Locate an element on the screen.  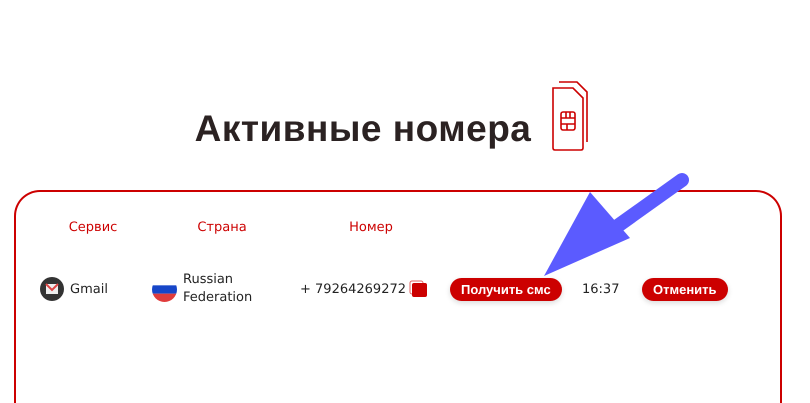
country-name: Russian Federation is located at coordinates (218, 289).